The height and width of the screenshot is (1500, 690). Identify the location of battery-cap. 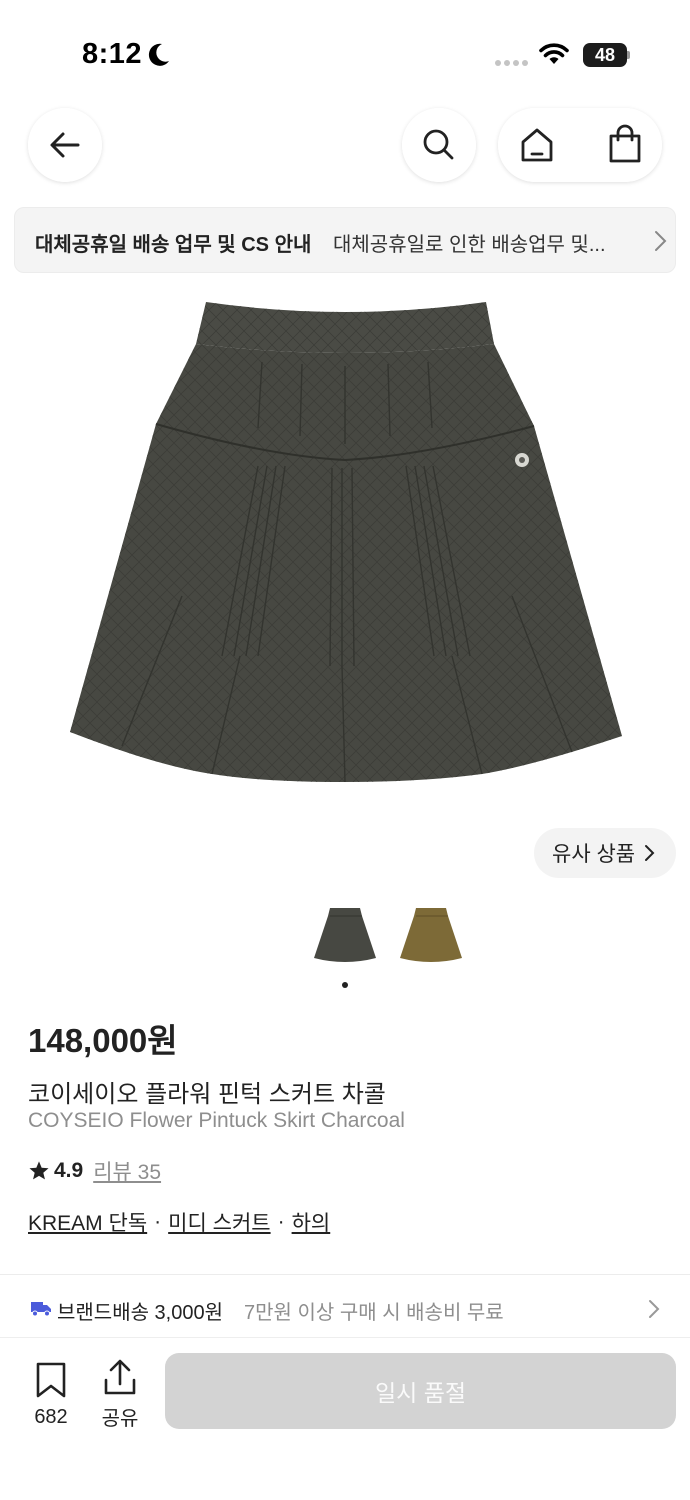
(628, 55).